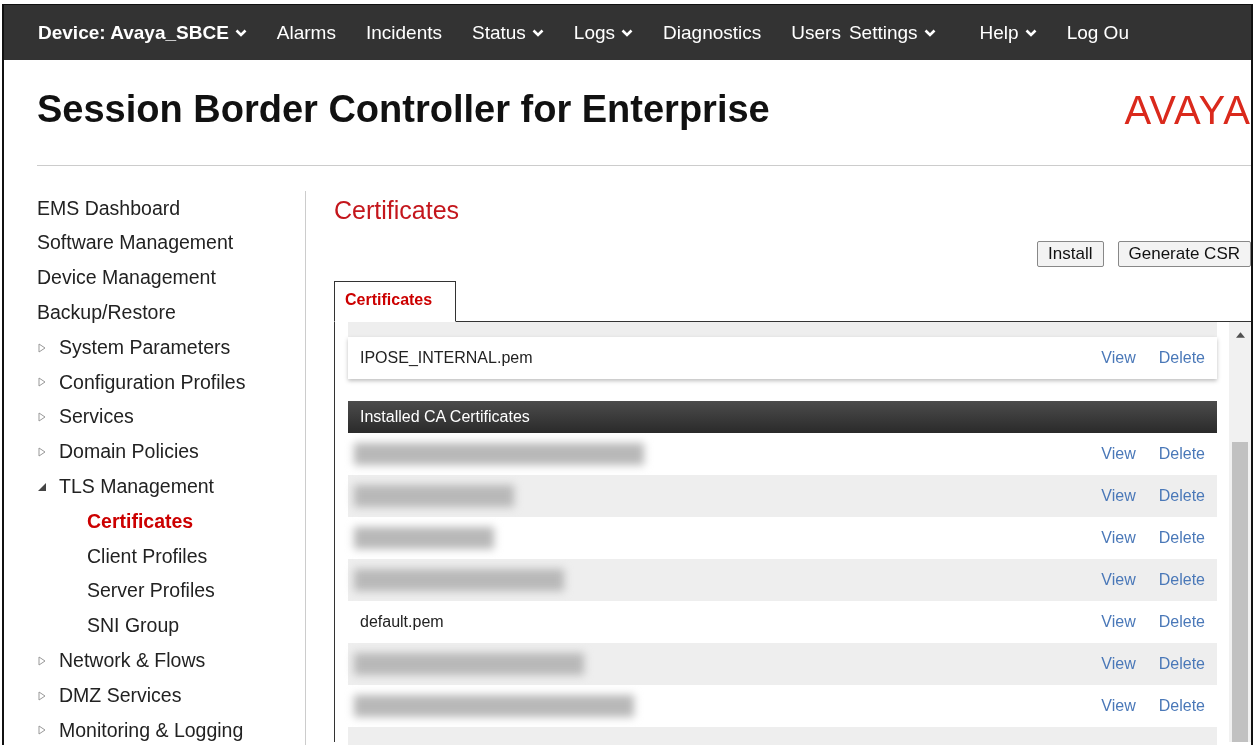 This screenshot has height=745, width=1257. I want to click on nav-menu-item: Help, so click(1008, 32).